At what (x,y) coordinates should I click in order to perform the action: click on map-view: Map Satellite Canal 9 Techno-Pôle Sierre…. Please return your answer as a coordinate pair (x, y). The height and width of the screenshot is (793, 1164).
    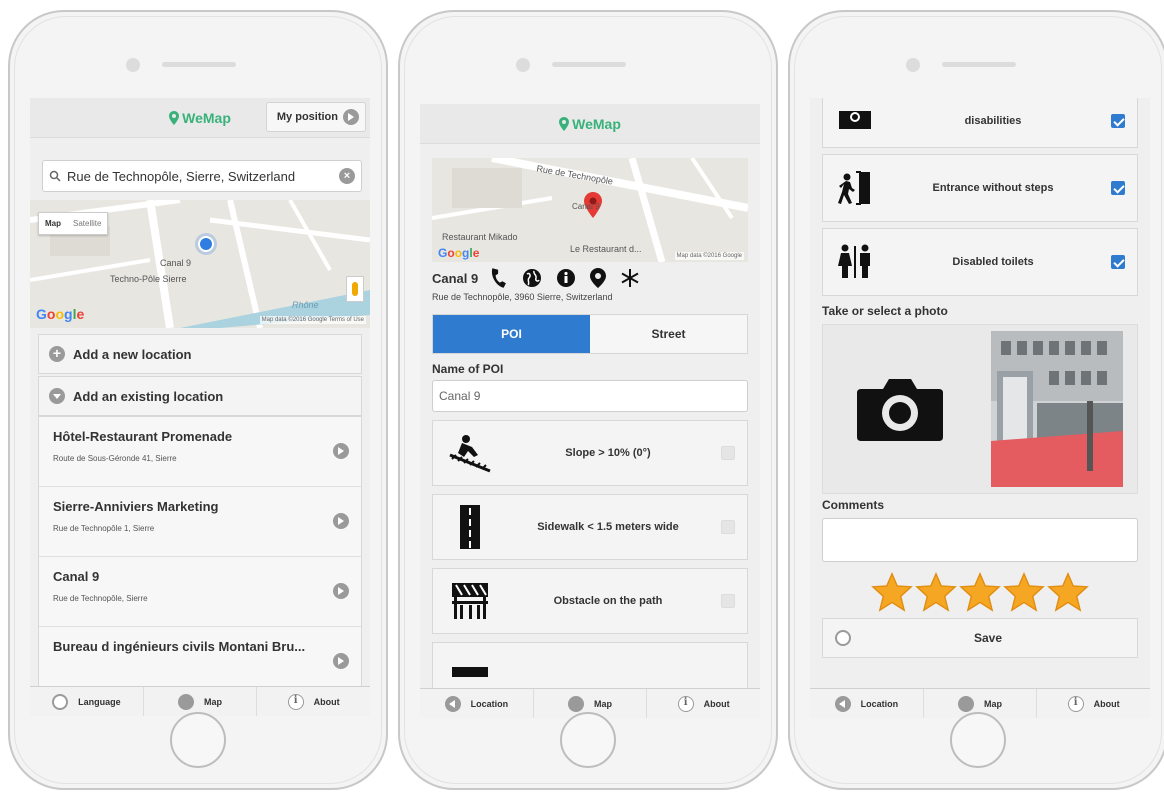
    Looking at the image, I should click on (200, 264).